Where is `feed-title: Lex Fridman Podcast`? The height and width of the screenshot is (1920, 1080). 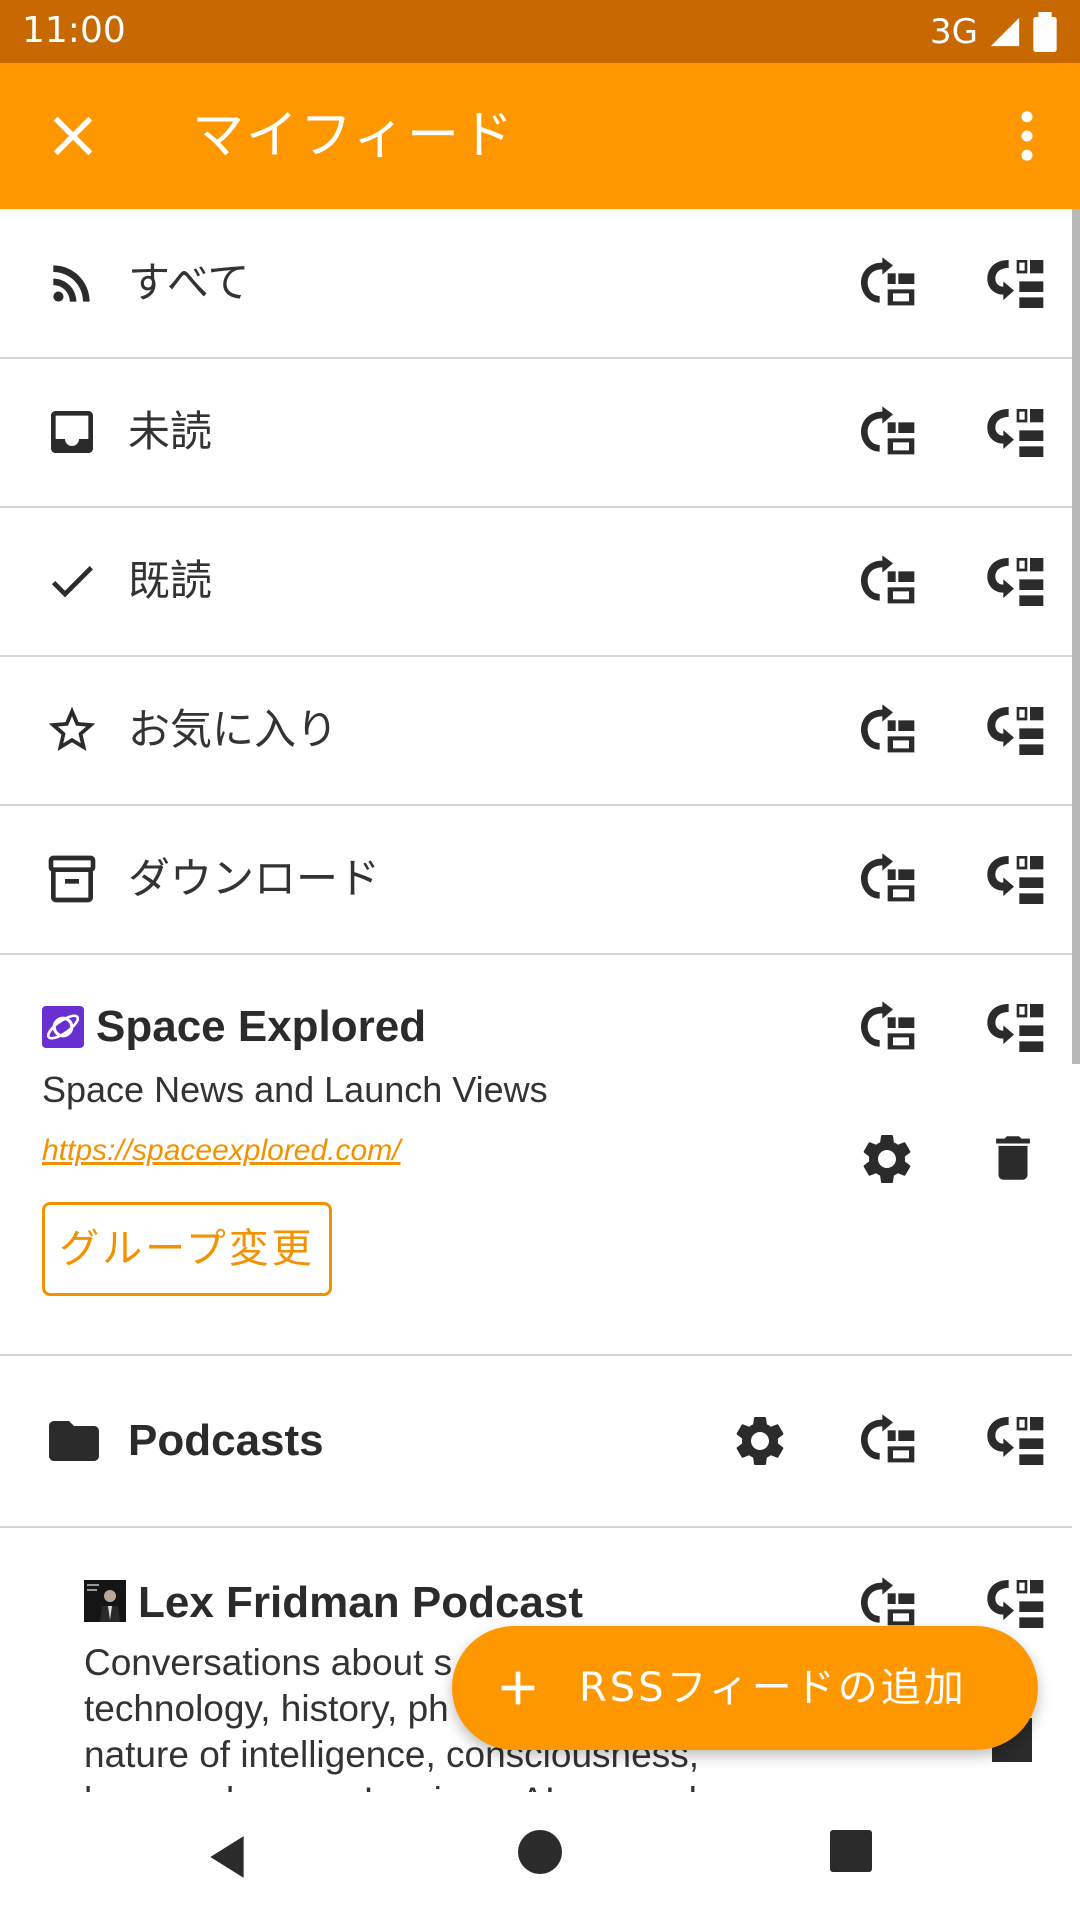 feed-title: Lex Fridman Podcast is located at coordinates (361, 1602).